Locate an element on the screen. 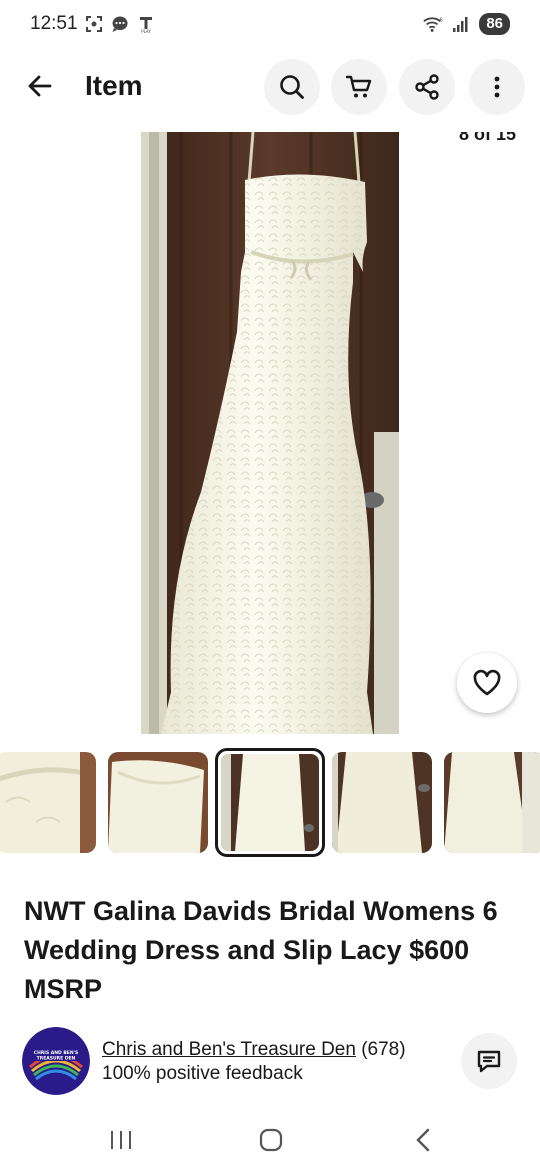 The image size is (540, 1170). seller-feedback: 100% positive feedback is located at coordinates (202, 1073).